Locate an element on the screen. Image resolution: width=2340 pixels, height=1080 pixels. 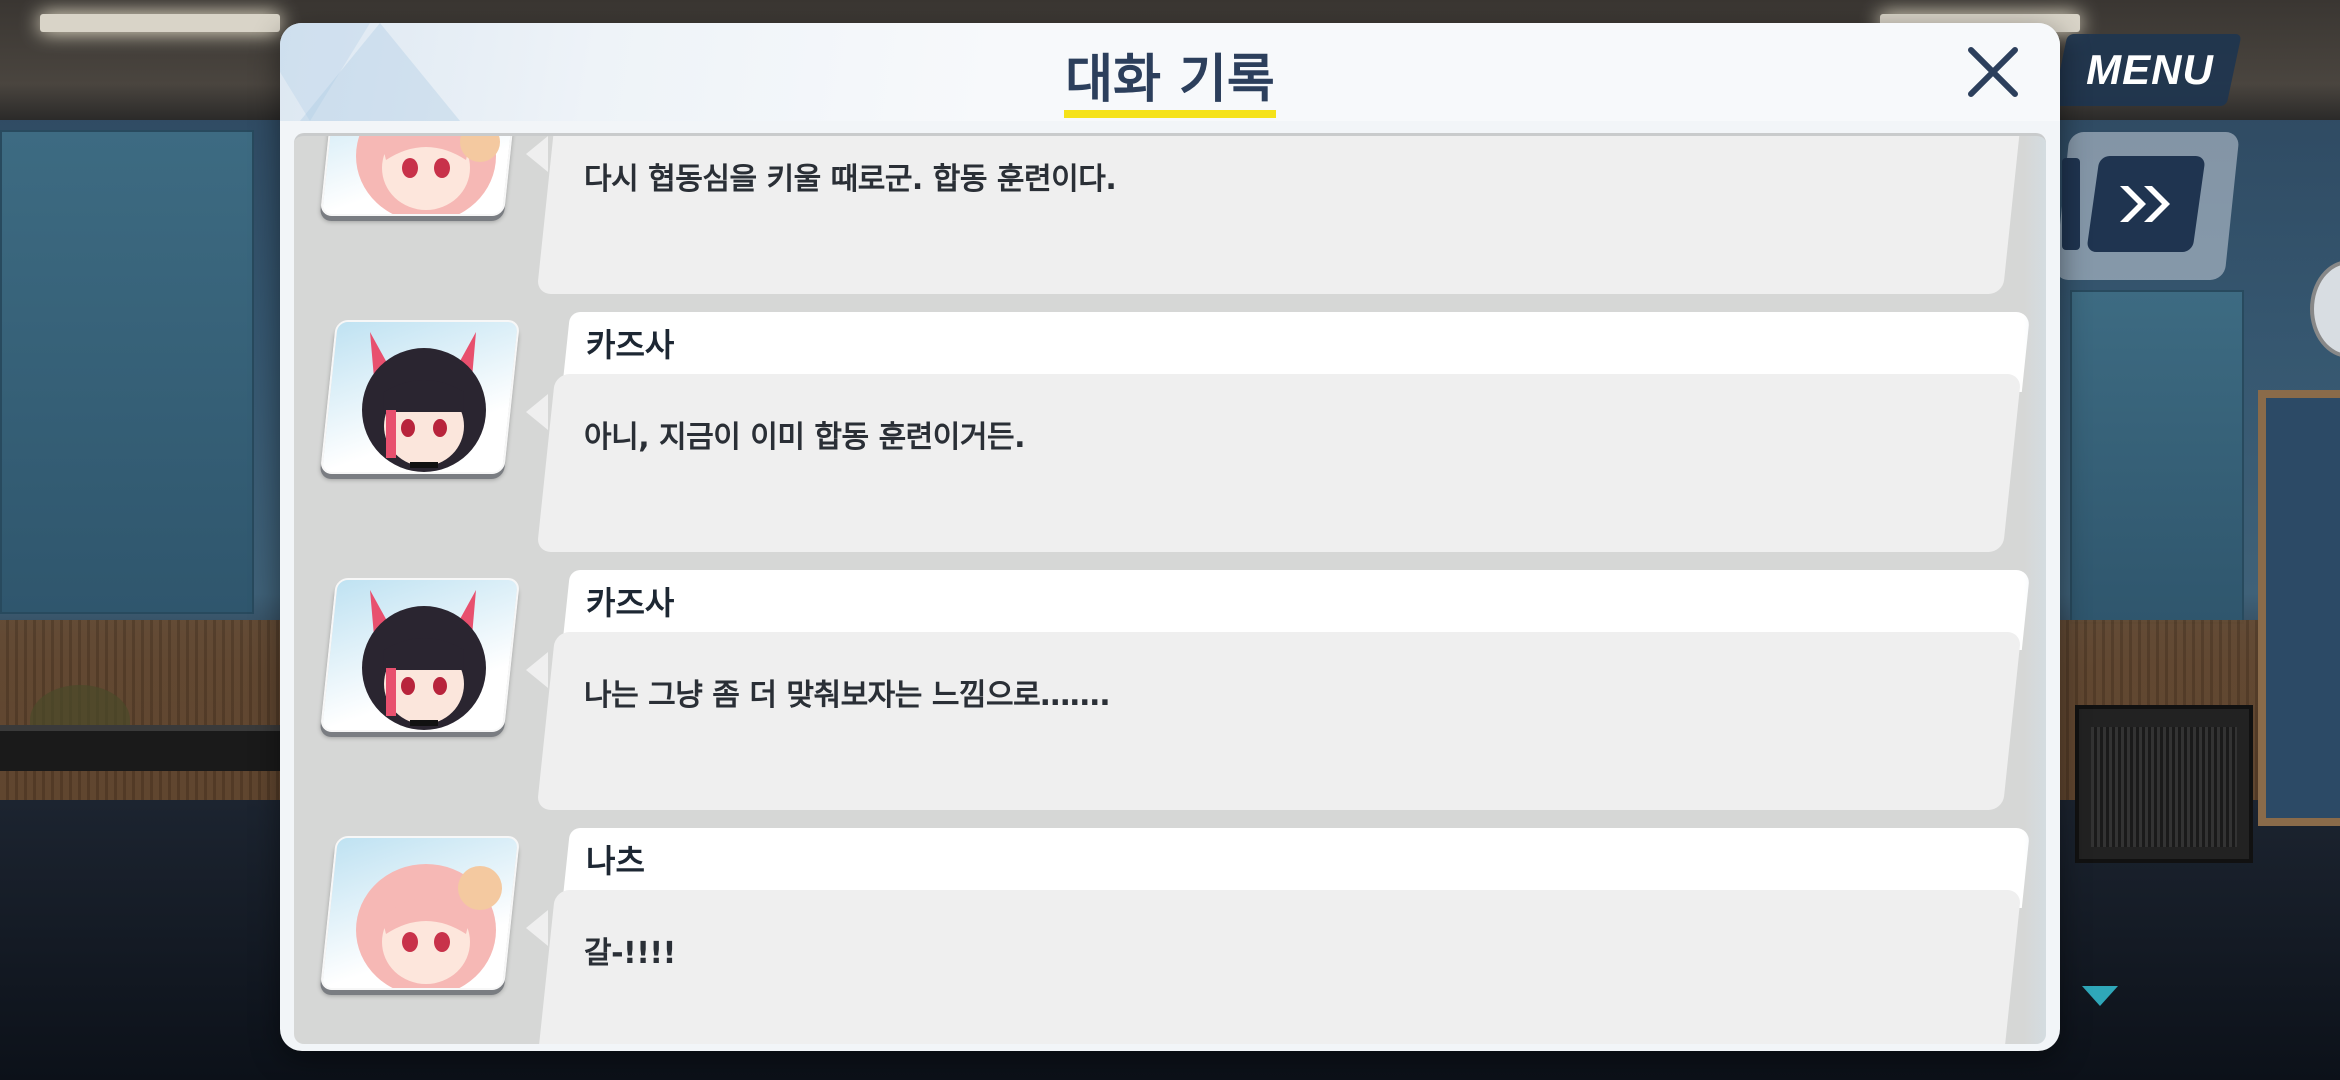
scroll-down-indicator-icon is located at coordinates (2100, 996).